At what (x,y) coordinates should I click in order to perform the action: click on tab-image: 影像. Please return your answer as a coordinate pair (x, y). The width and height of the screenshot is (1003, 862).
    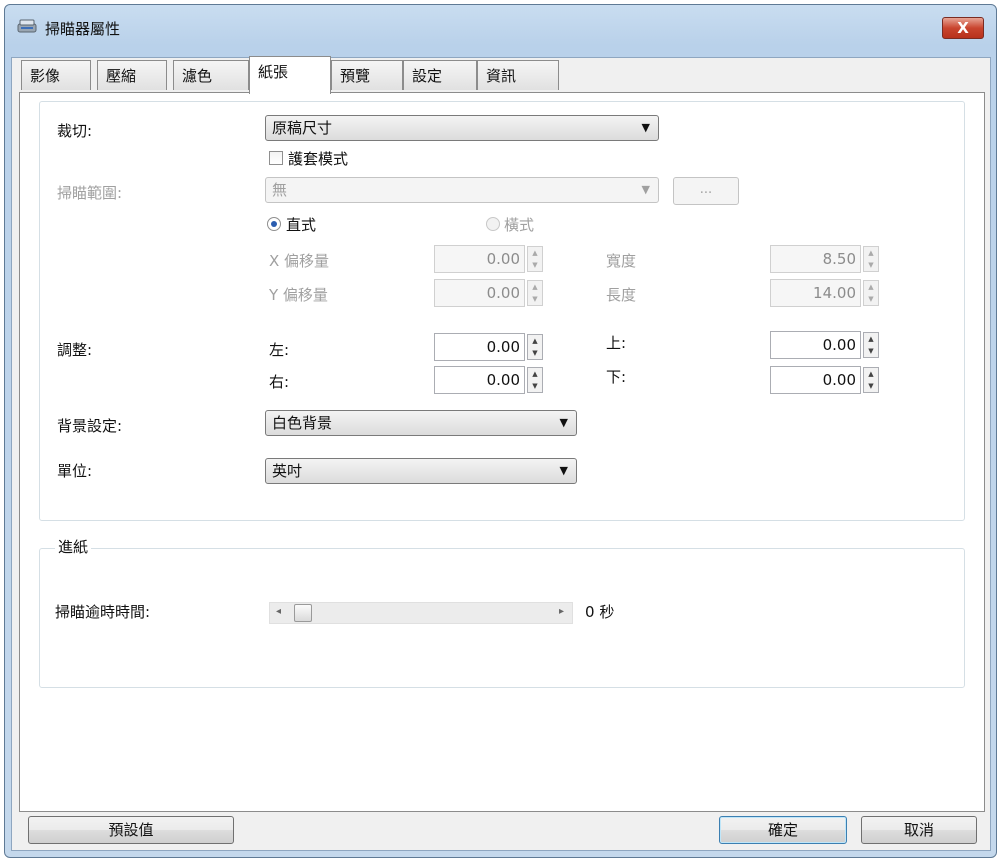
    Looking at the image, I should click on (56, 75).